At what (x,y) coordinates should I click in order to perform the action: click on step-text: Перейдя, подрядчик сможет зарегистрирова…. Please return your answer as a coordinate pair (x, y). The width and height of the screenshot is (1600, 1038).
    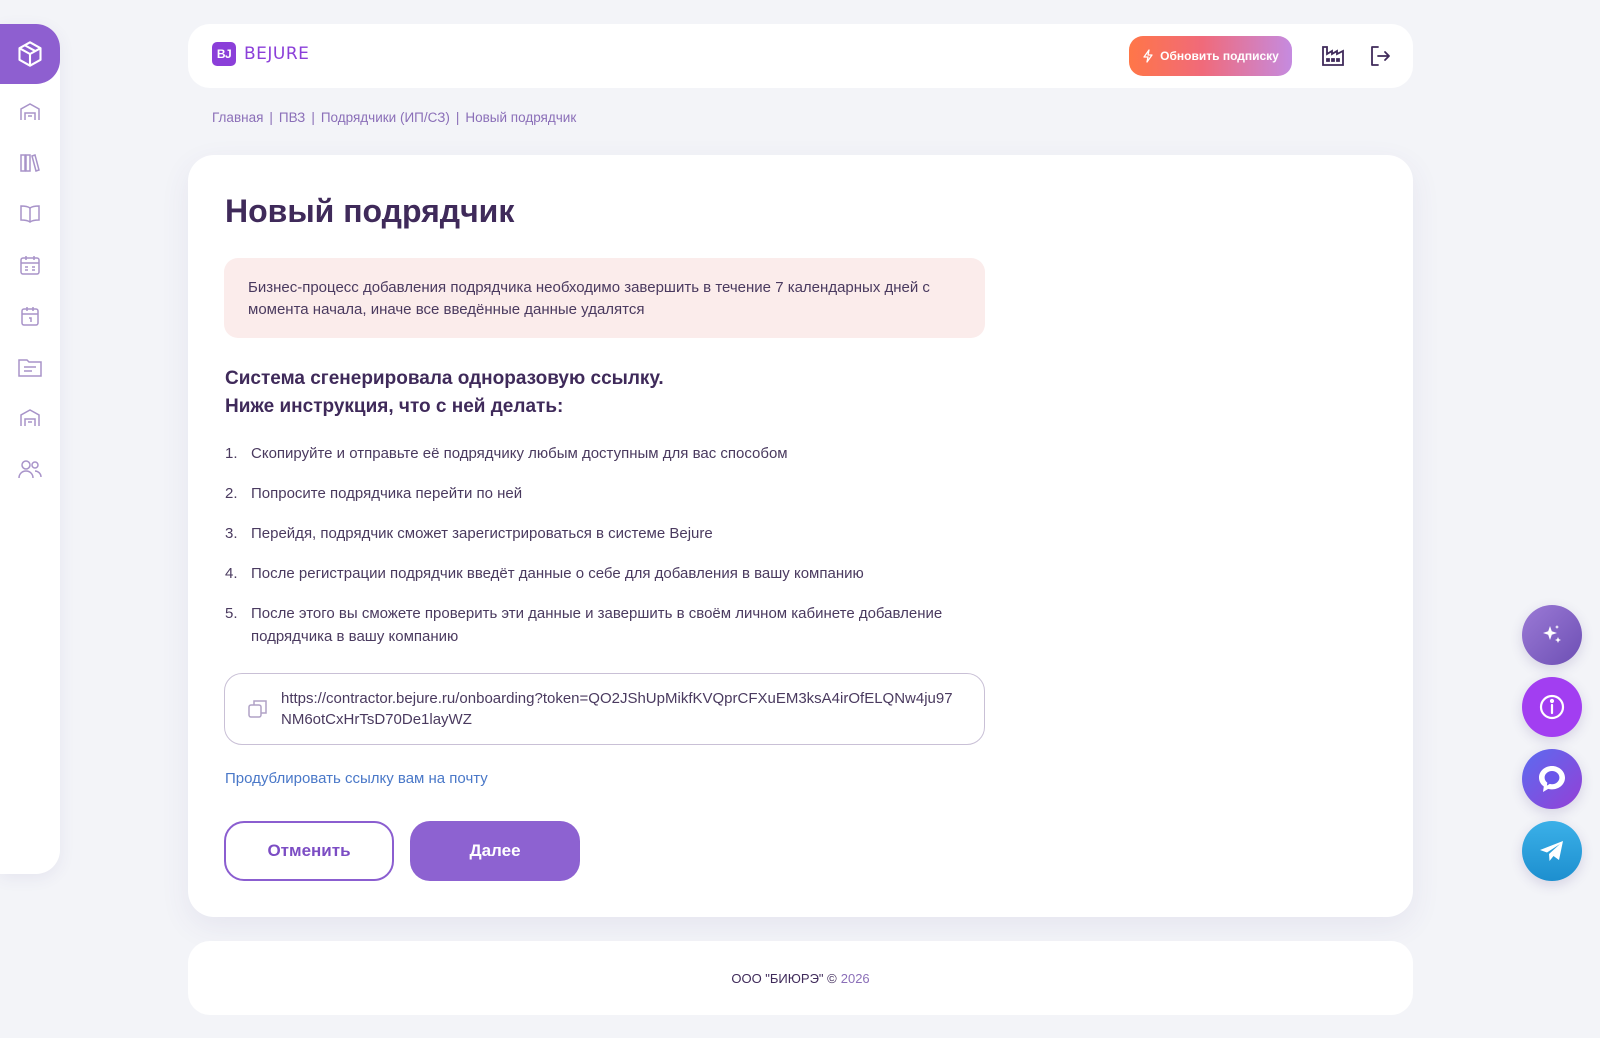
    Looking at the image, I should click on (482, 533).